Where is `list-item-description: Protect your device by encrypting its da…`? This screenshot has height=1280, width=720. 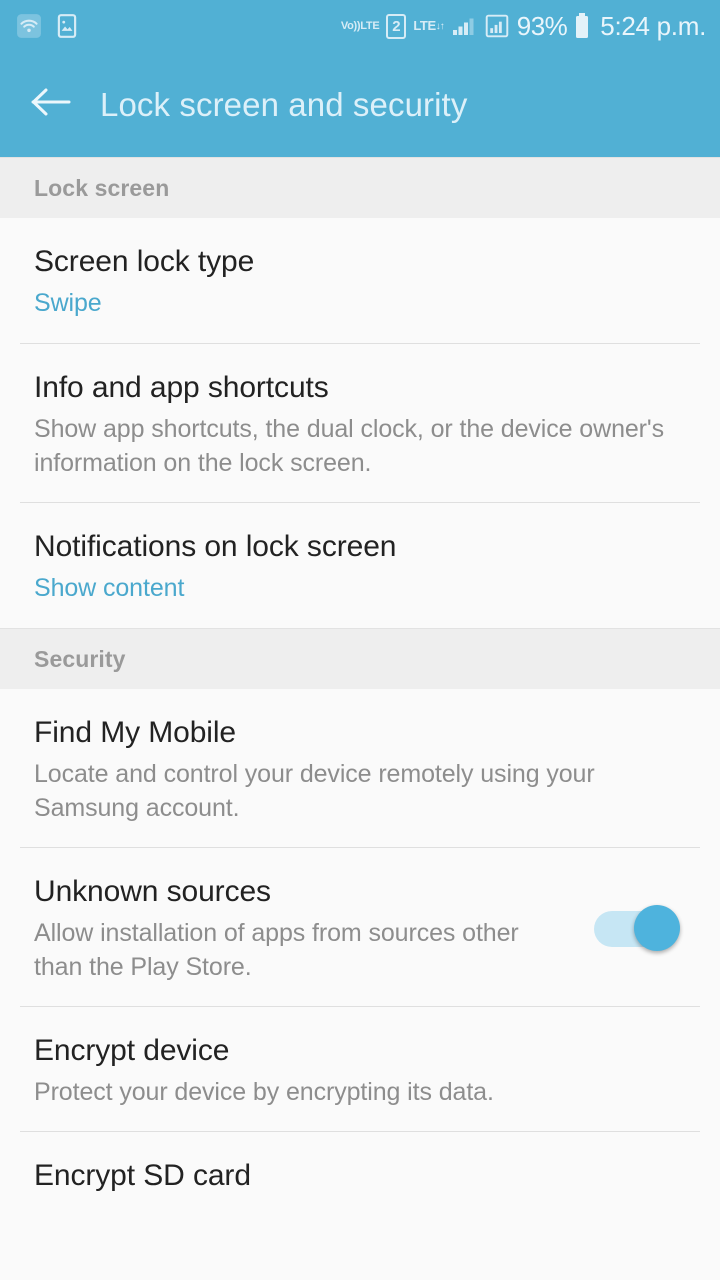 list-item-description: Protect your device by encrypting its da… is located at coordinates (264, 1092).